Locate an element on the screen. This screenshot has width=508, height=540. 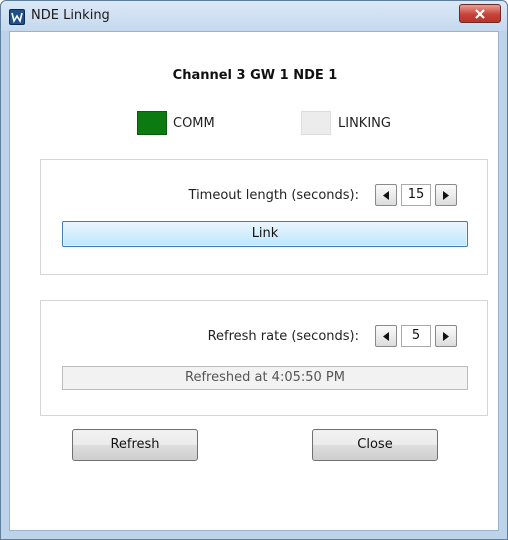
window-title: NDE Linking is located at coordinates (70, 15).